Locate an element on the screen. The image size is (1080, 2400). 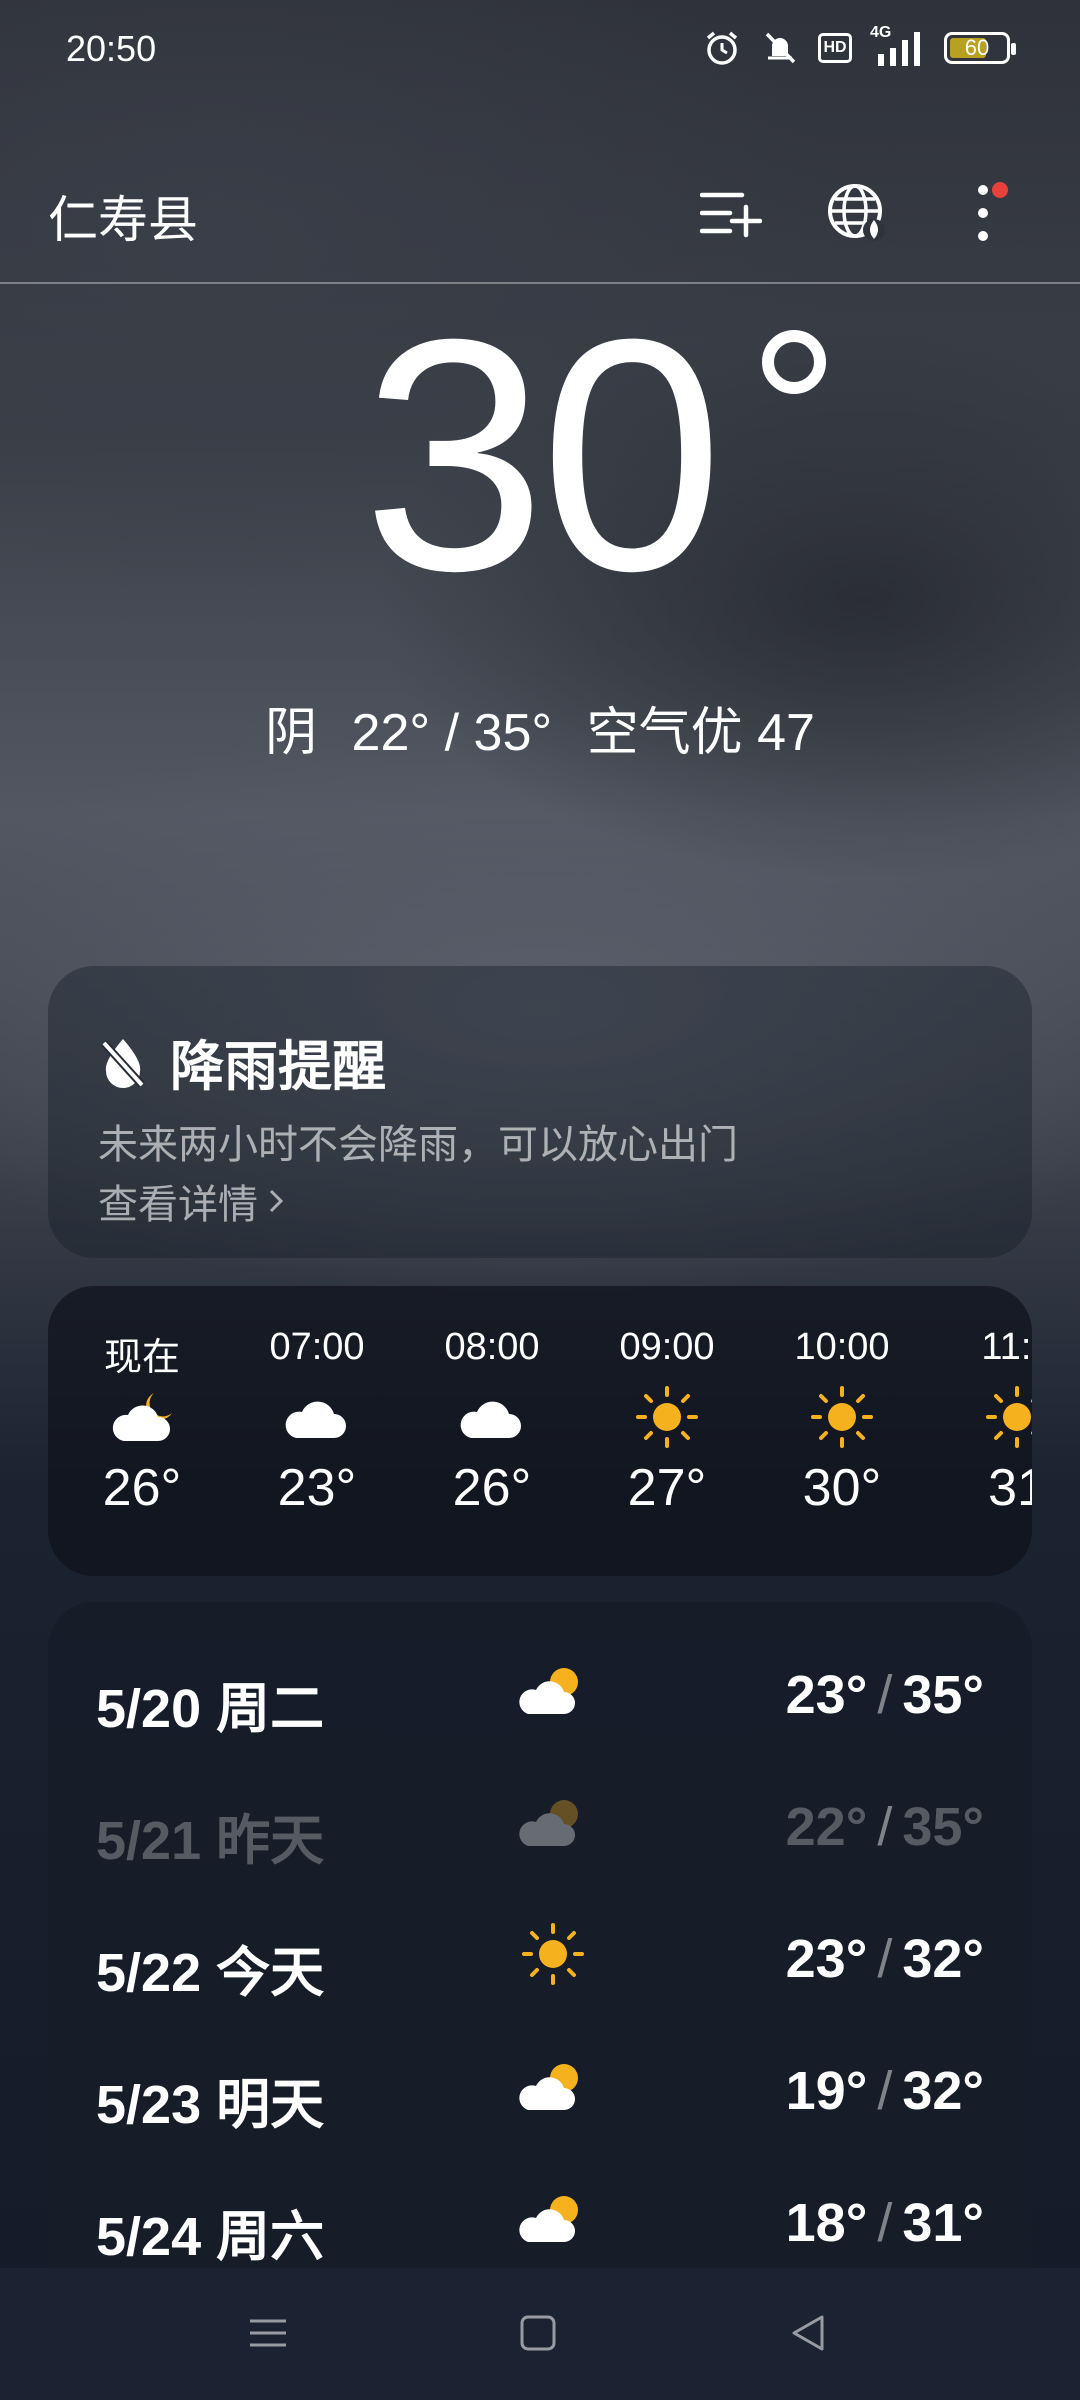
day-temp-range: 23°/35° is located at coordinates (885, 1695).